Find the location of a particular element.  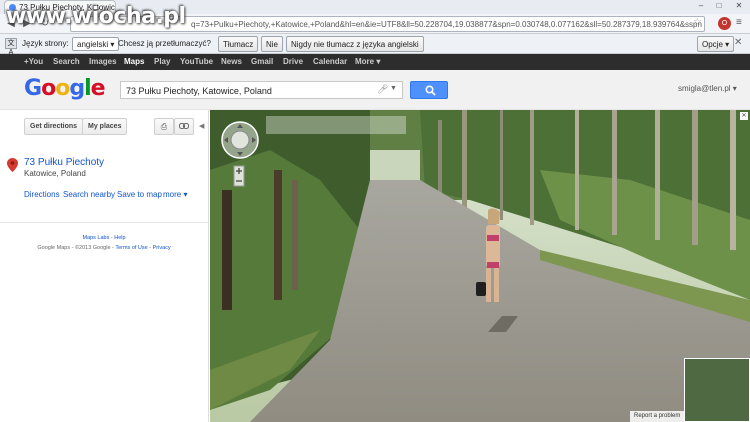

search-options-dropdown-icon: ▼ is located at coordinates (393, 88).